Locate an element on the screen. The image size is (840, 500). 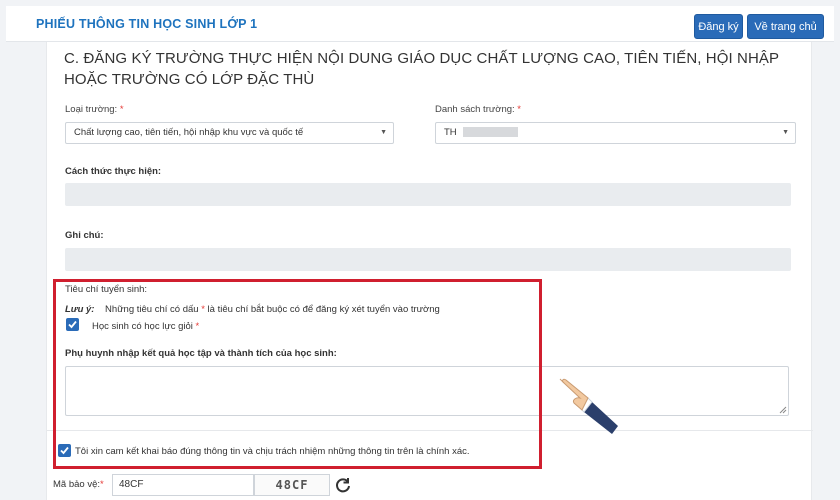
resize-handle-icon is located at coordinates (783, 410).